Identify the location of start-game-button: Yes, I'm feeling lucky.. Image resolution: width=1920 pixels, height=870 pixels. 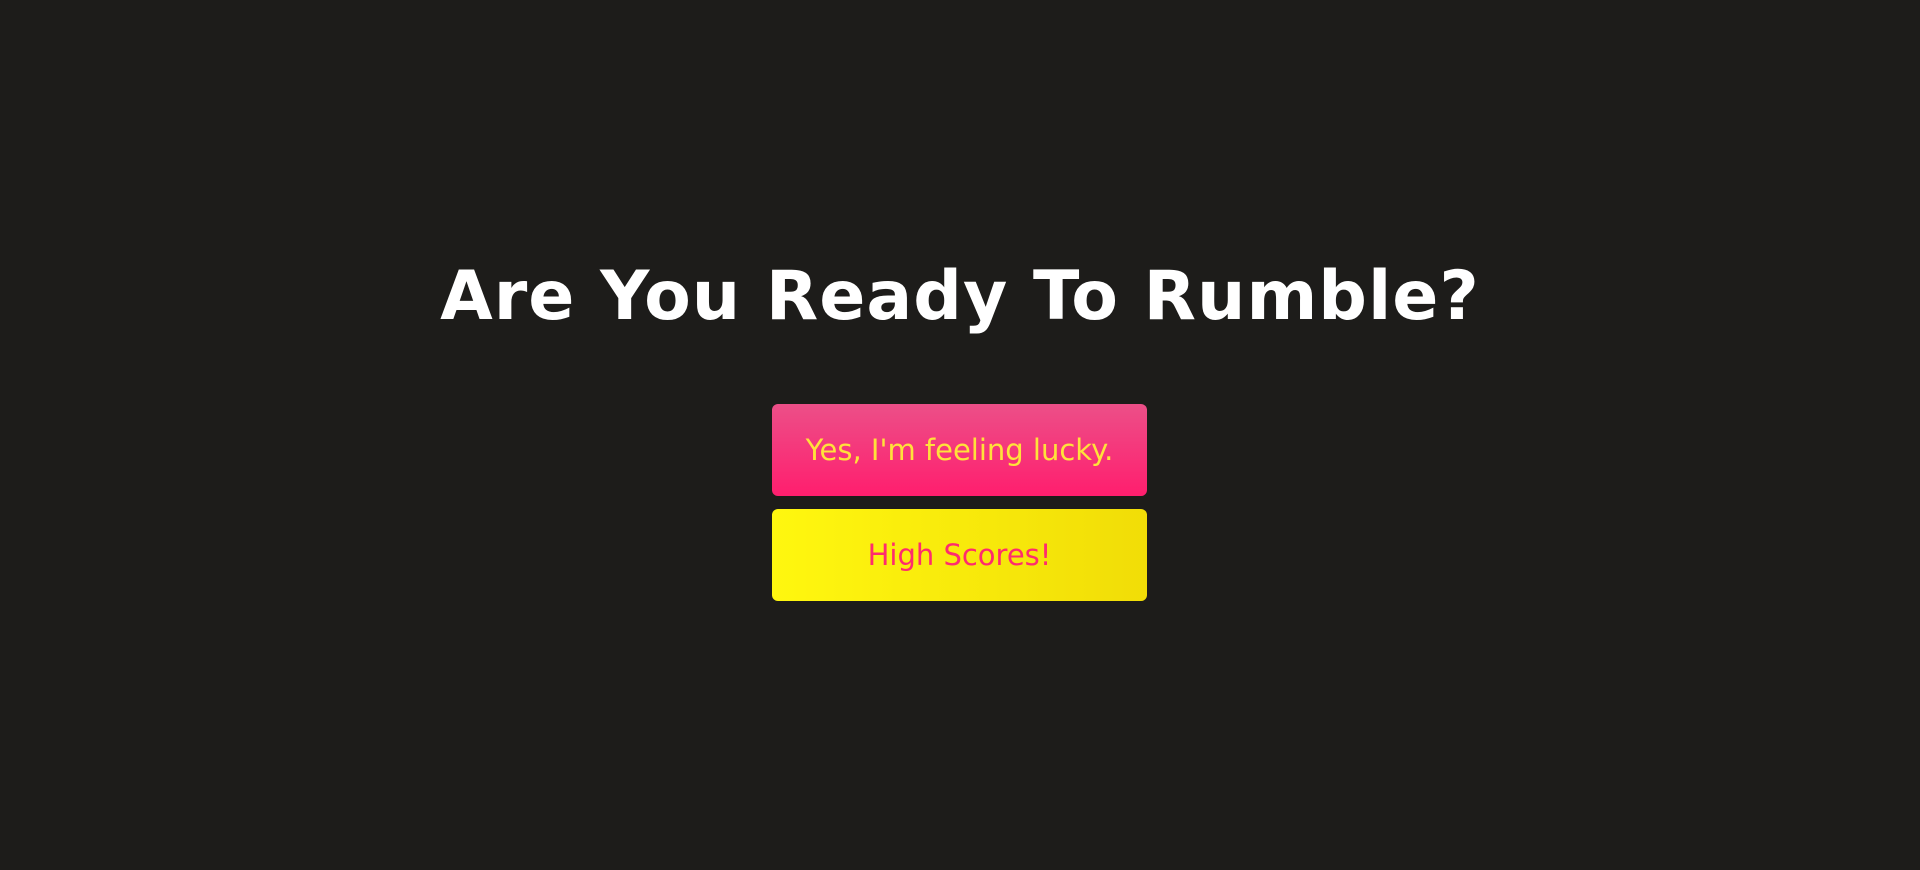
(959, 450).